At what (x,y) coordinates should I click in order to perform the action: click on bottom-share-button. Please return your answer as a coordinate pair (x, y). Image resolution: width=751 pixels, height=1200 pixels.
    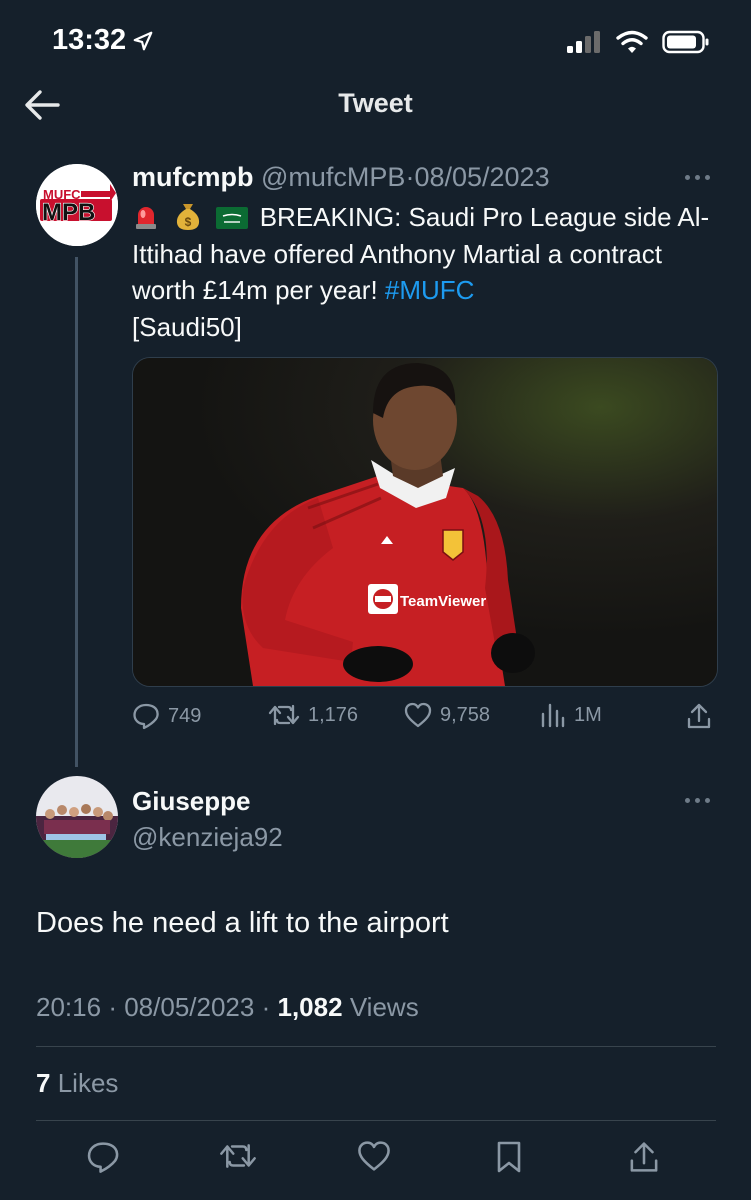
    Looking at the image, I should click on (644, 1159).